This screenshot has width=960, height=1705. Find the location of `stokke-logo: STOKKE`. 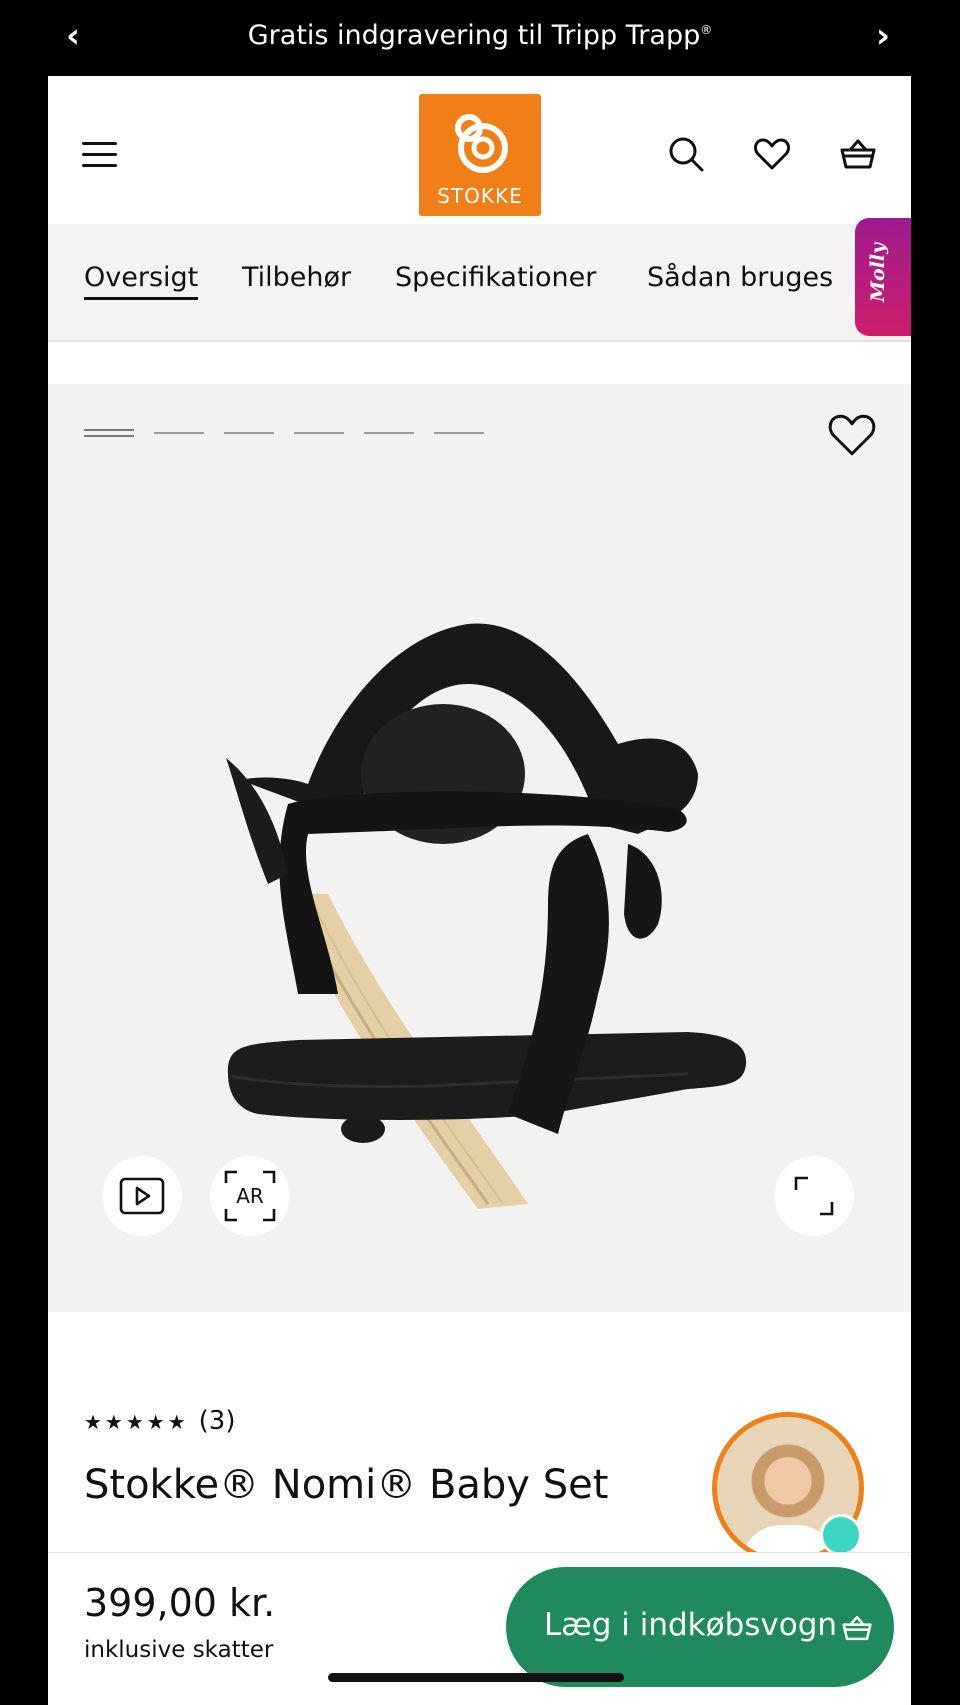

stokke-logo: STOKKE is located at coordinates (480, 155).